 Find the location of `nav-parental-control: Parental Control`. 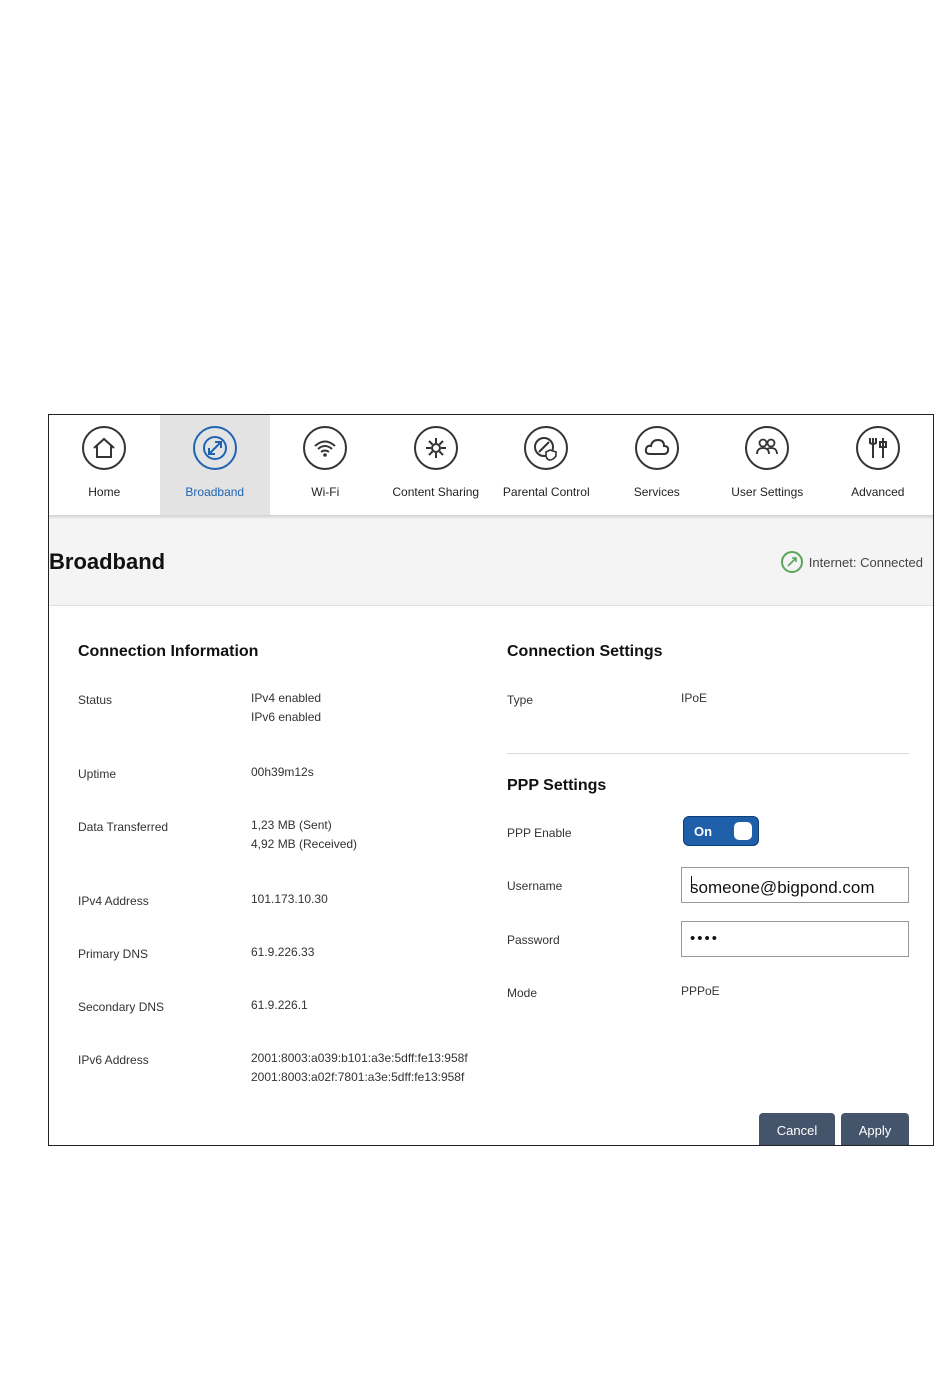

nav-parental-control: Parental Control is located at coordinates (546, 465).